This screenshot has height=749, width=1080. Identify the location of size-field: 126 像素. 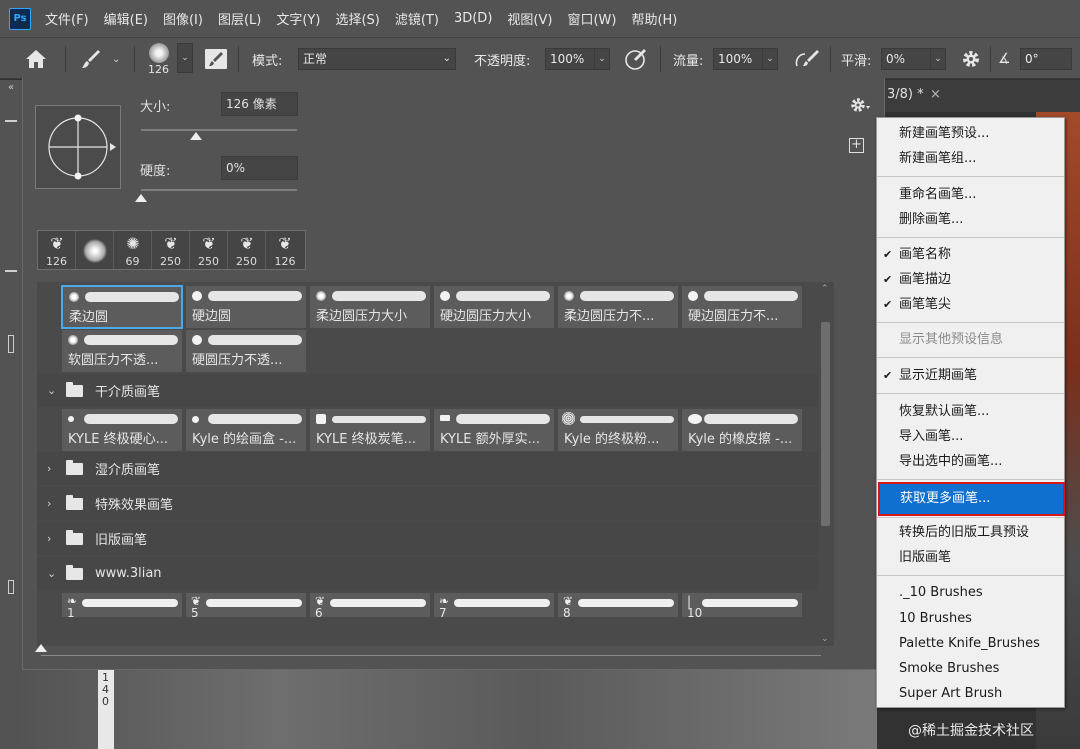
(259, 104).